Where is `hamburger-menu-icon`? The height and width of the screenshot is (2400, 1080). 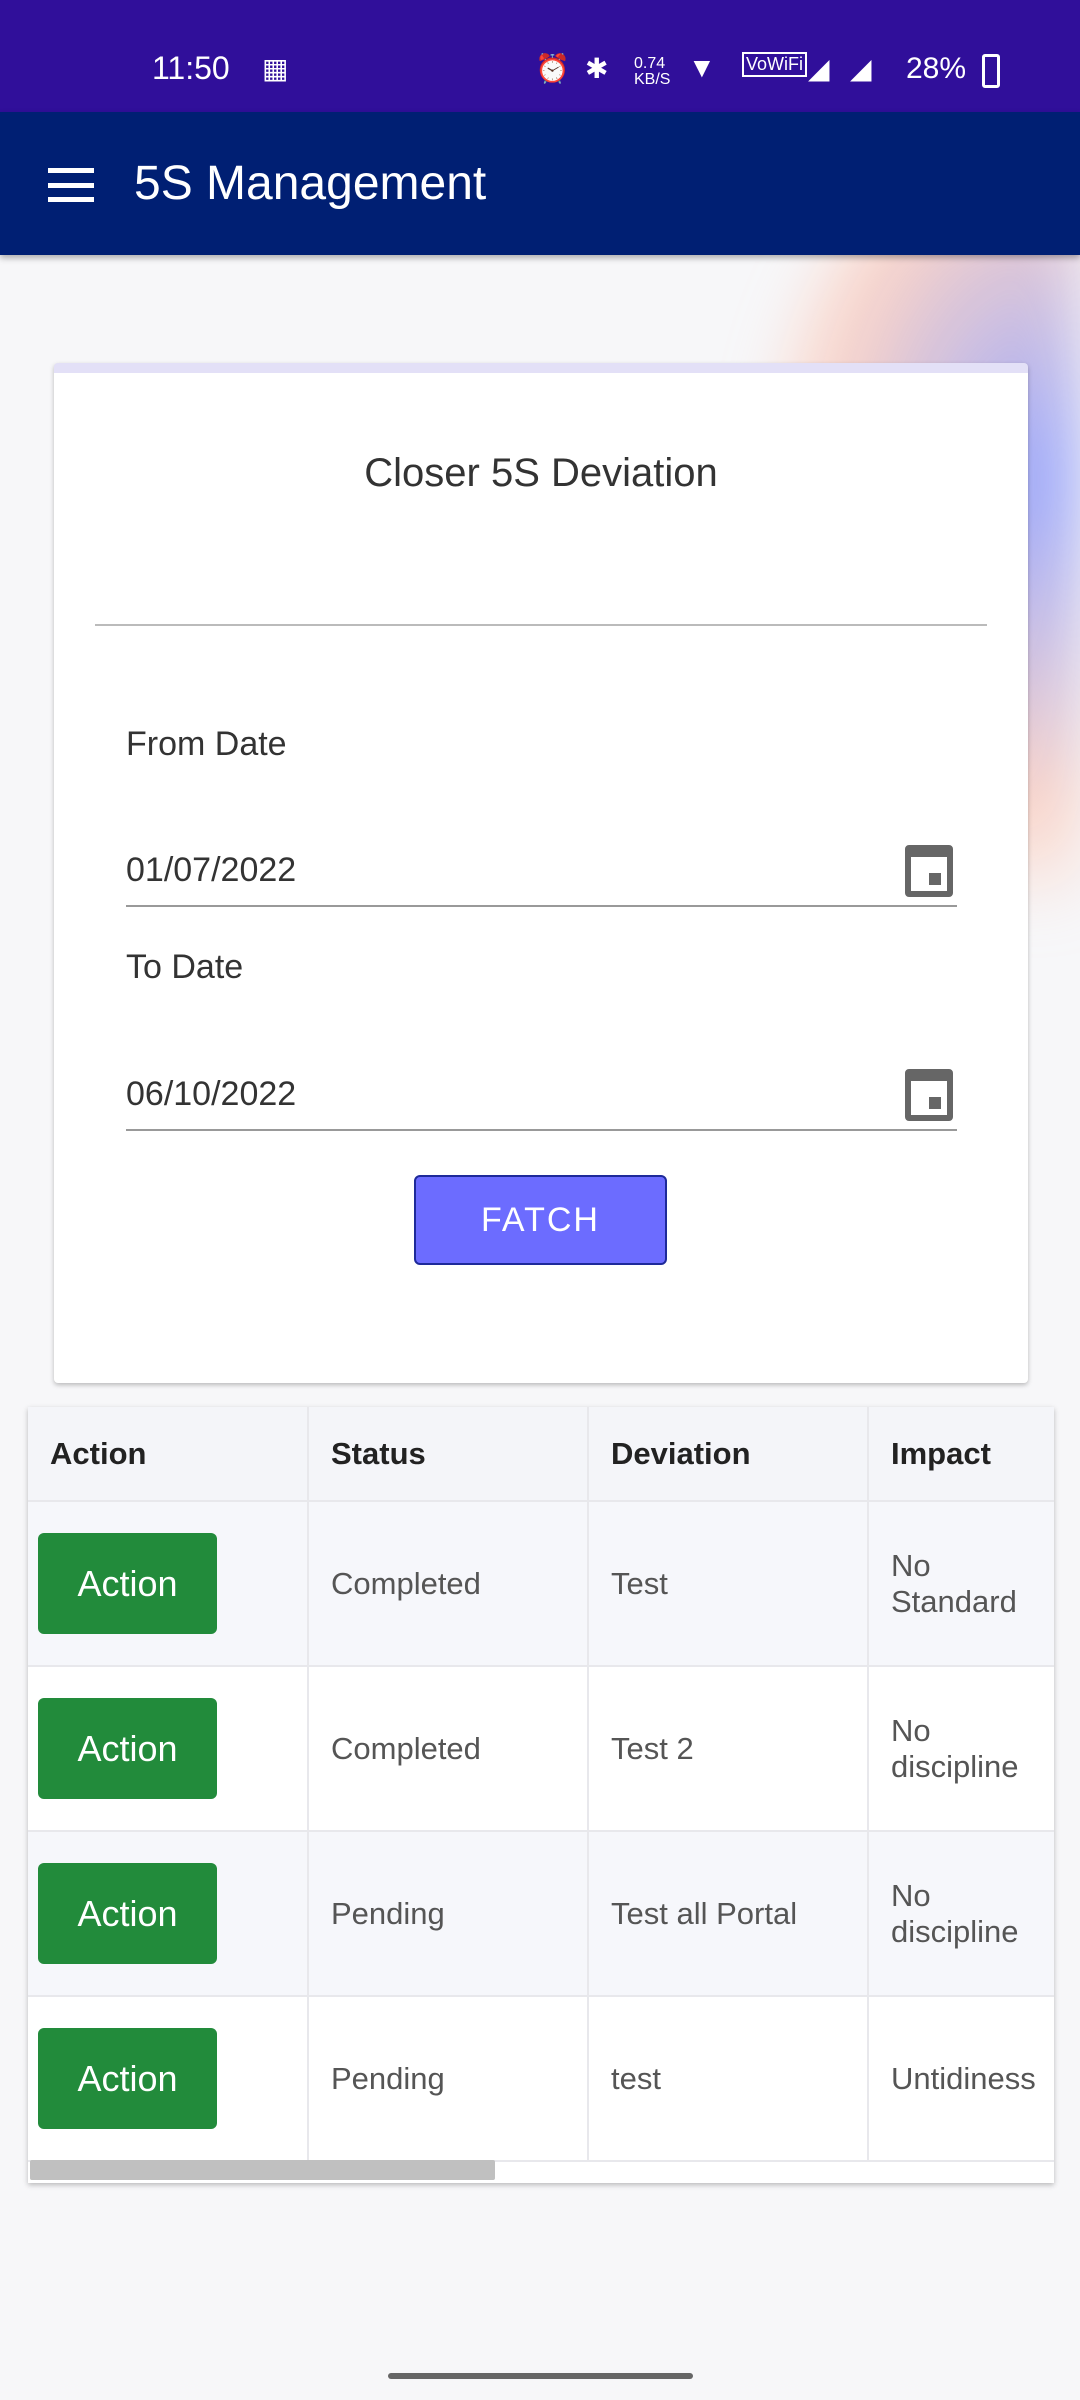
hamburger-menu-icon is located at coordinates (71, 185).